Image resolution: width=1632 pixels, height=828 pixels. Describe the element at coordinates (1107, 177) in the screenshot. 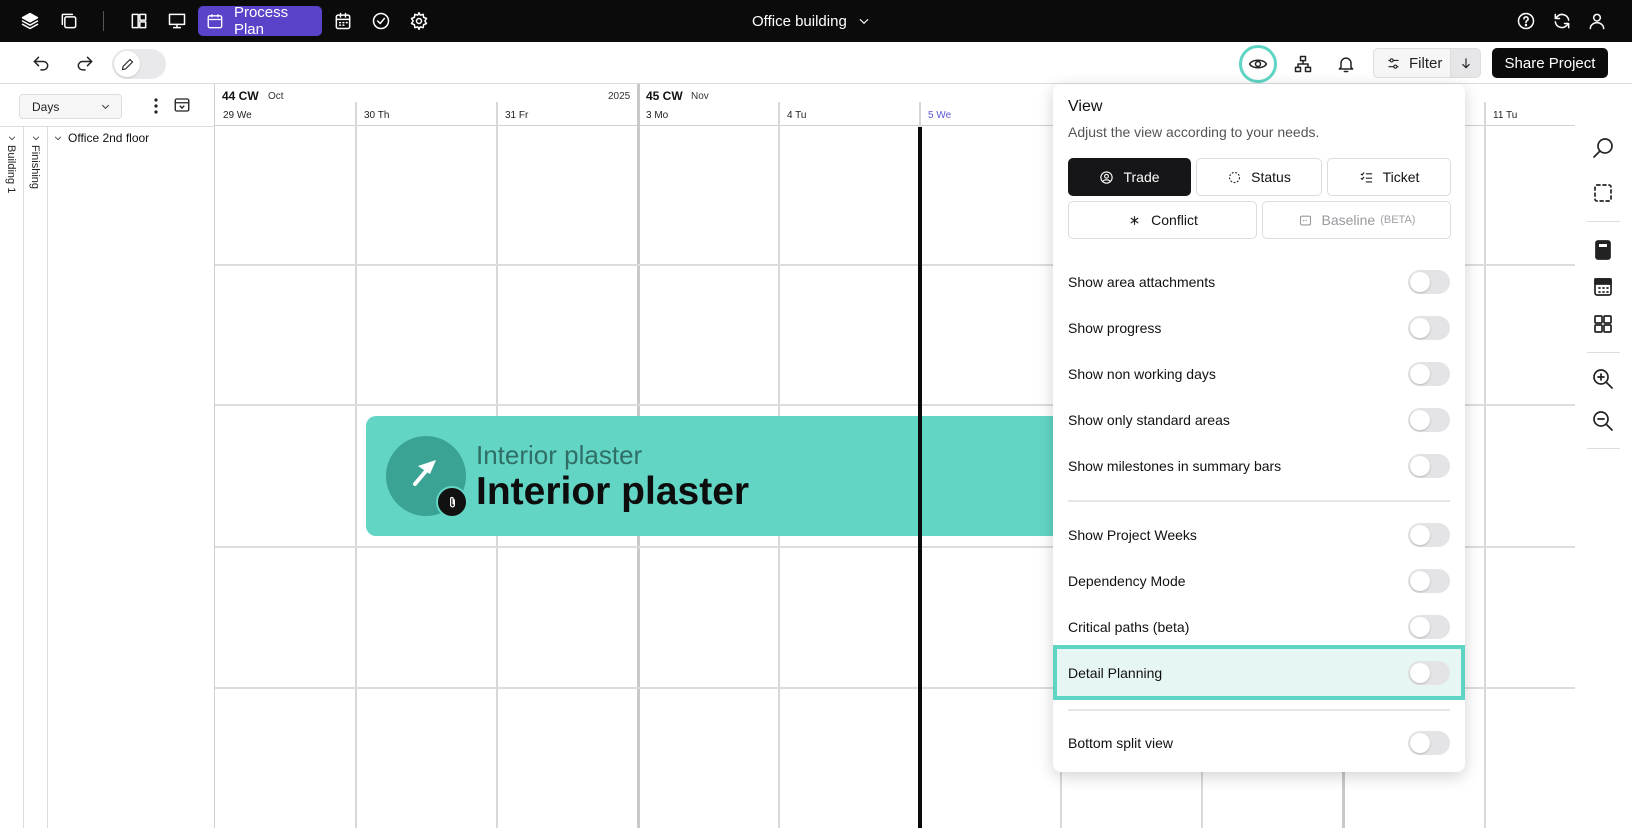

I see `user-circle-icon` at that location.